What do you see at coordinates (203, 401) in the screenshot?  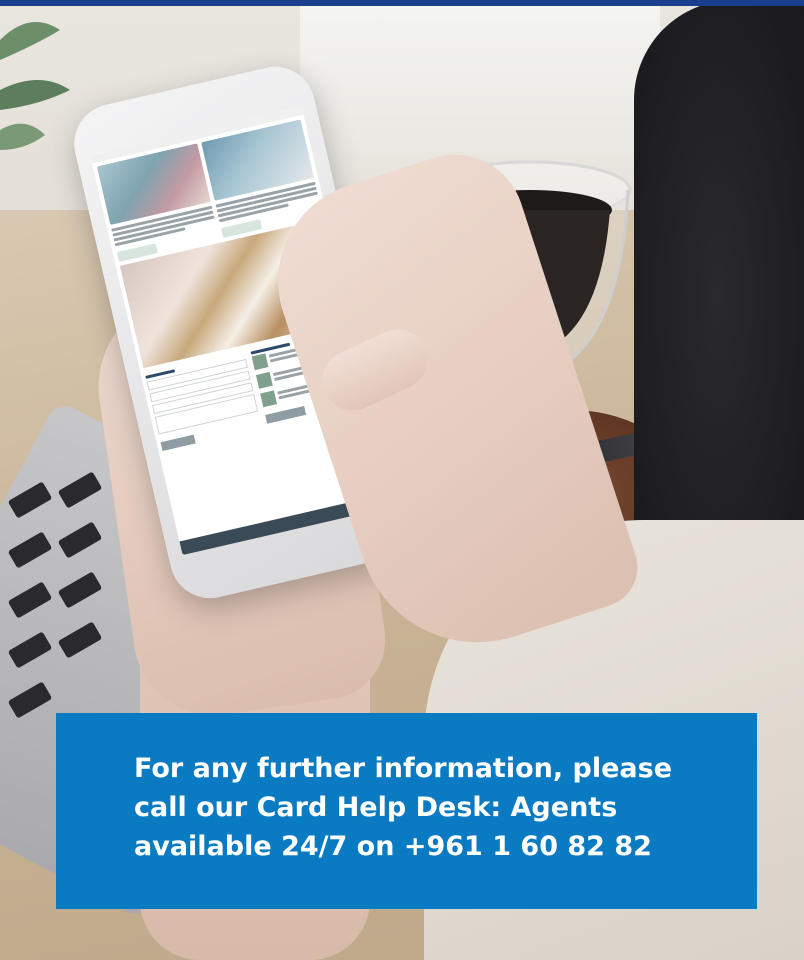 I see `phone-contact-form` at bounding box center [203, 401].